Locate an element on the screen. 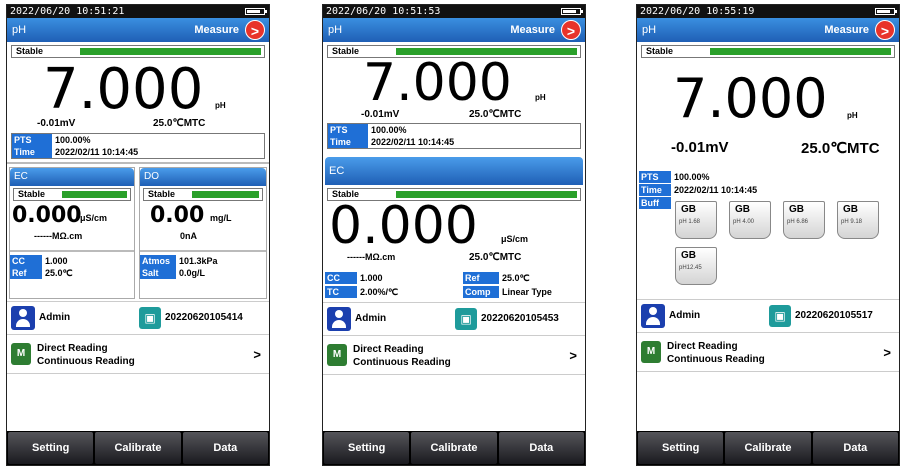 This screenshot has height=470, width=903. atmos-label: Atmos is located at coordinates (158, 261).